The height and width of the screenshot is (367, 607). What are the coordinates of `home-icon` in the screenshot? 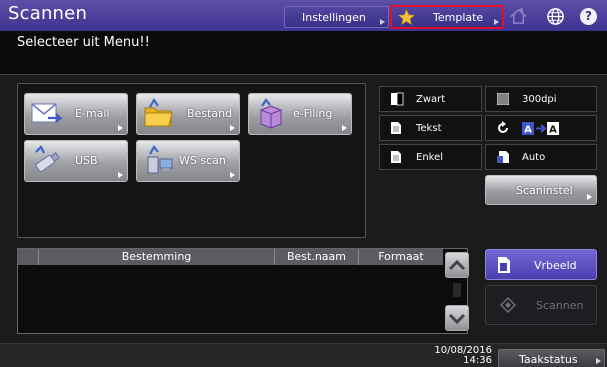 It's located at (518, 16).